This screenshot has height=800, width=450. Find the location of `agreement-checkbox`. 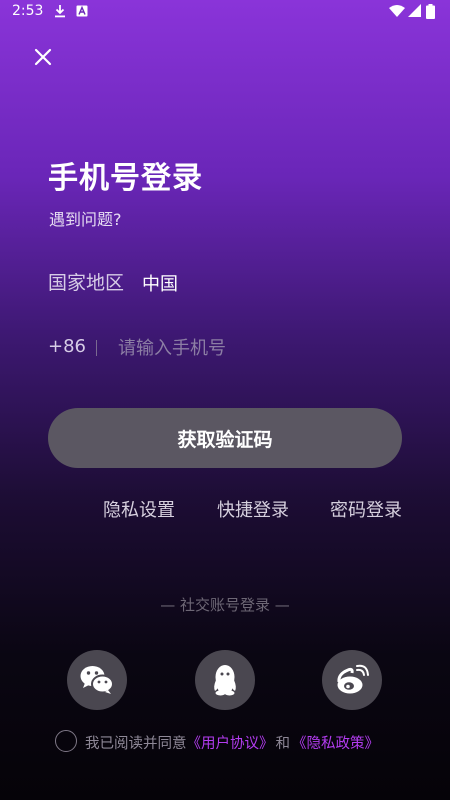

agreement-checkbox is located at coordinates (66, 741).